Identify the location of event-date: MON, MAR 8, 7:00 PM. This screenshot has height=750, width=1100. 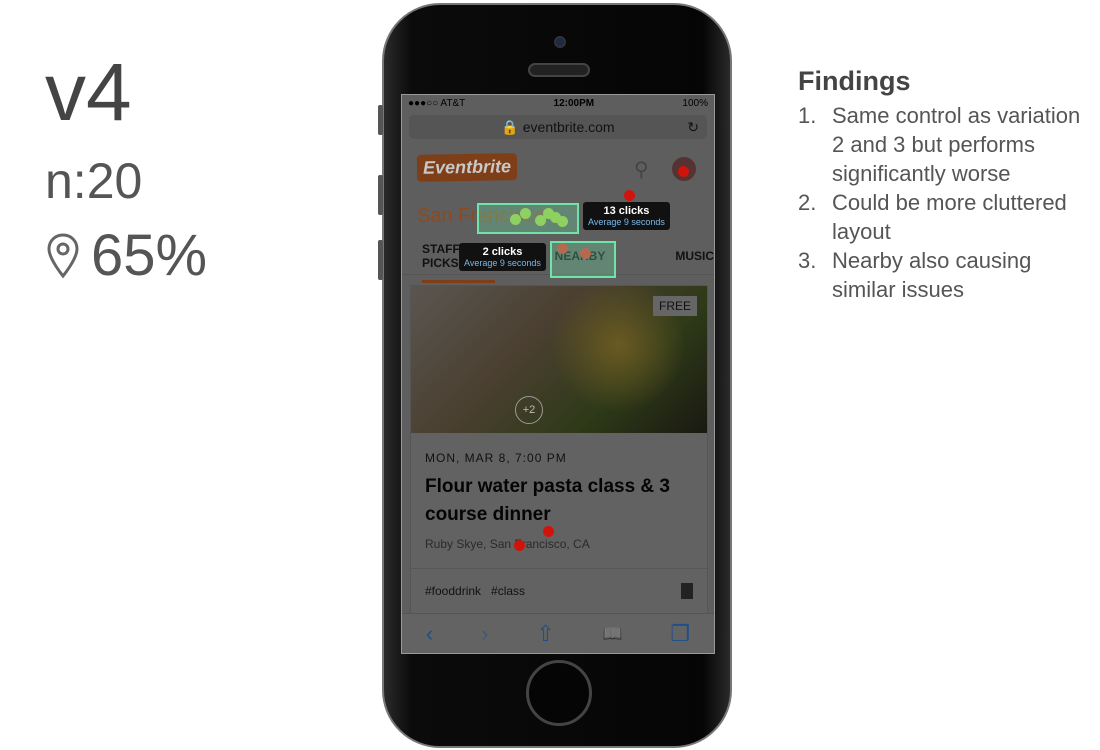
(496, 458).